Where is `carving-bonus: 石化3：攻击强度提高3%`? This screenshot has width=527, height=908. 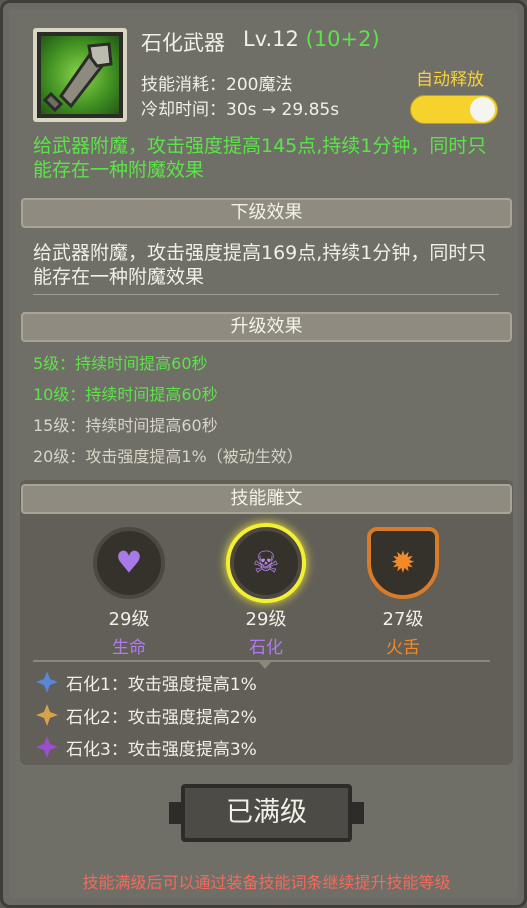
carving-bonus: 石化3：攻击强度提高3% is located at coordinates (146, 747).